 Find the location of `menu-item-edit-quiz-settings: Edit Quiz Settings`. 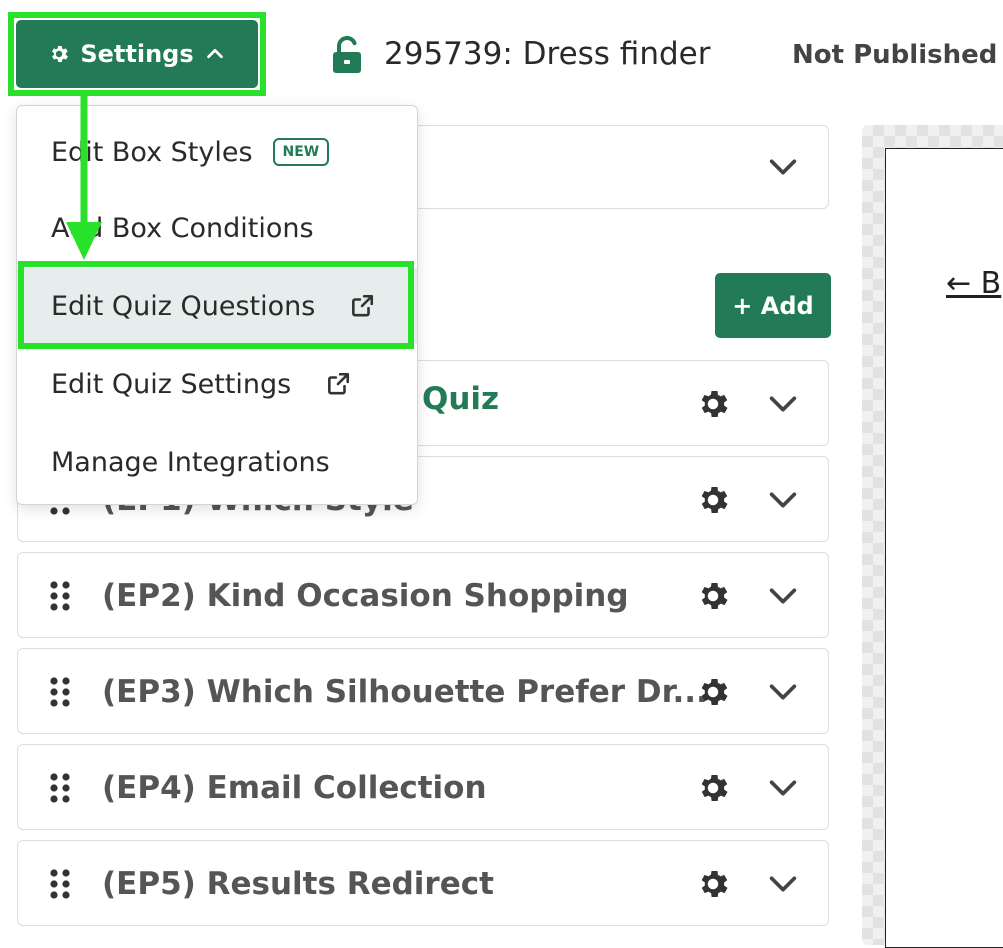

menu-item-edit-quiz-settings: Edit Quiz Settings is located at coordinates (217, 384).